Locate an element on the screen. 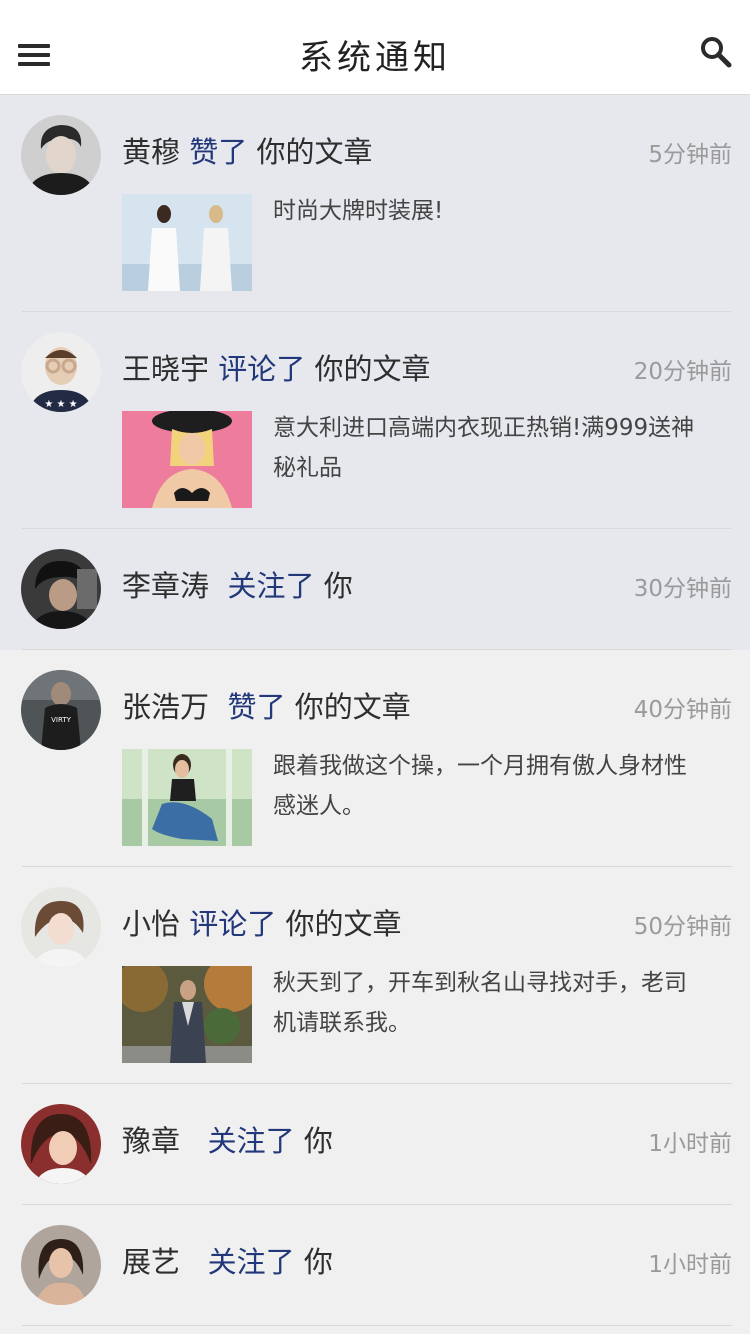  notification-item: 豫章 关注了 你 1小时前 is located at coordinates (375, 1144).